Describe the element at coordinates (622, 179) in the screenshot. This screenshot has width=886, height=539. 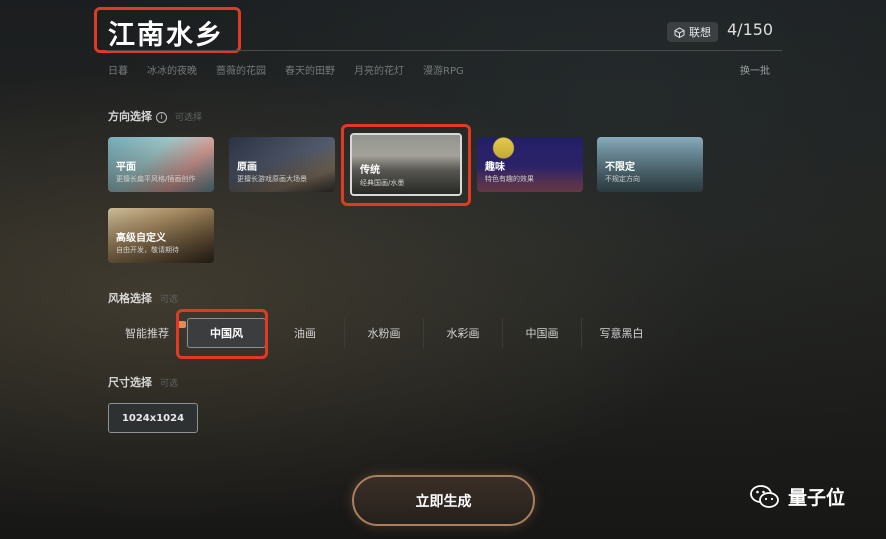
I see `card-desc: 不规定方向` at that location.